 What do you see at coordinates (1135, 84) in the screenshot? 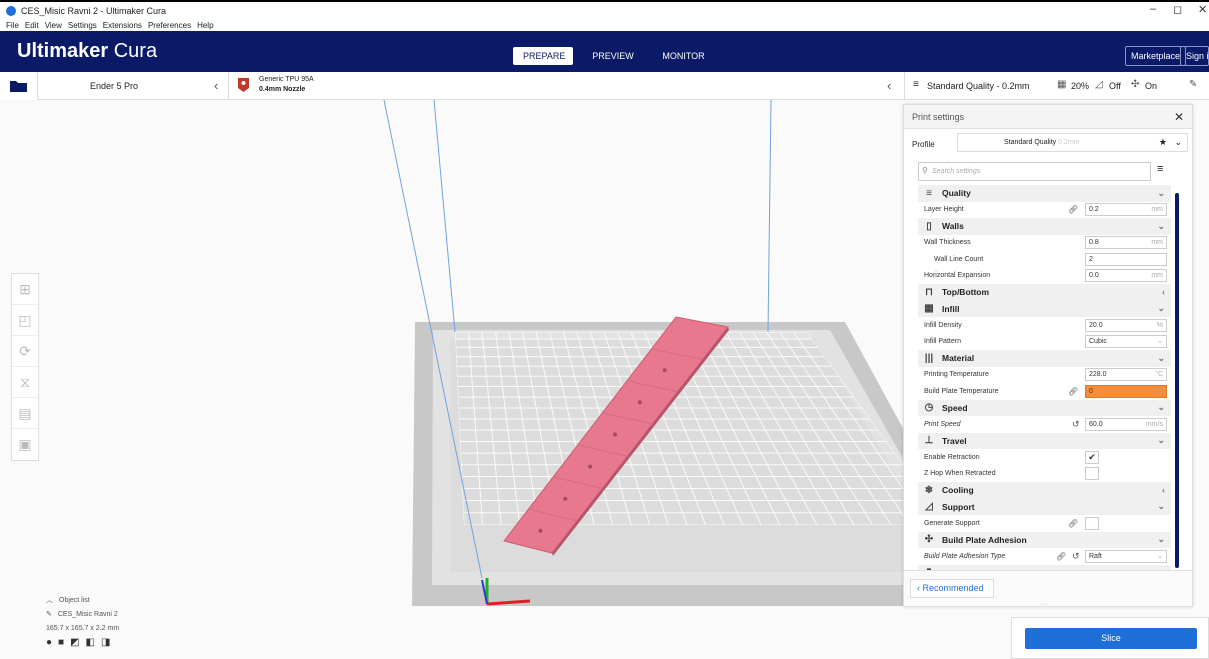
I see `adhesion-icon: ✣` at bounding box center [1135, 84].